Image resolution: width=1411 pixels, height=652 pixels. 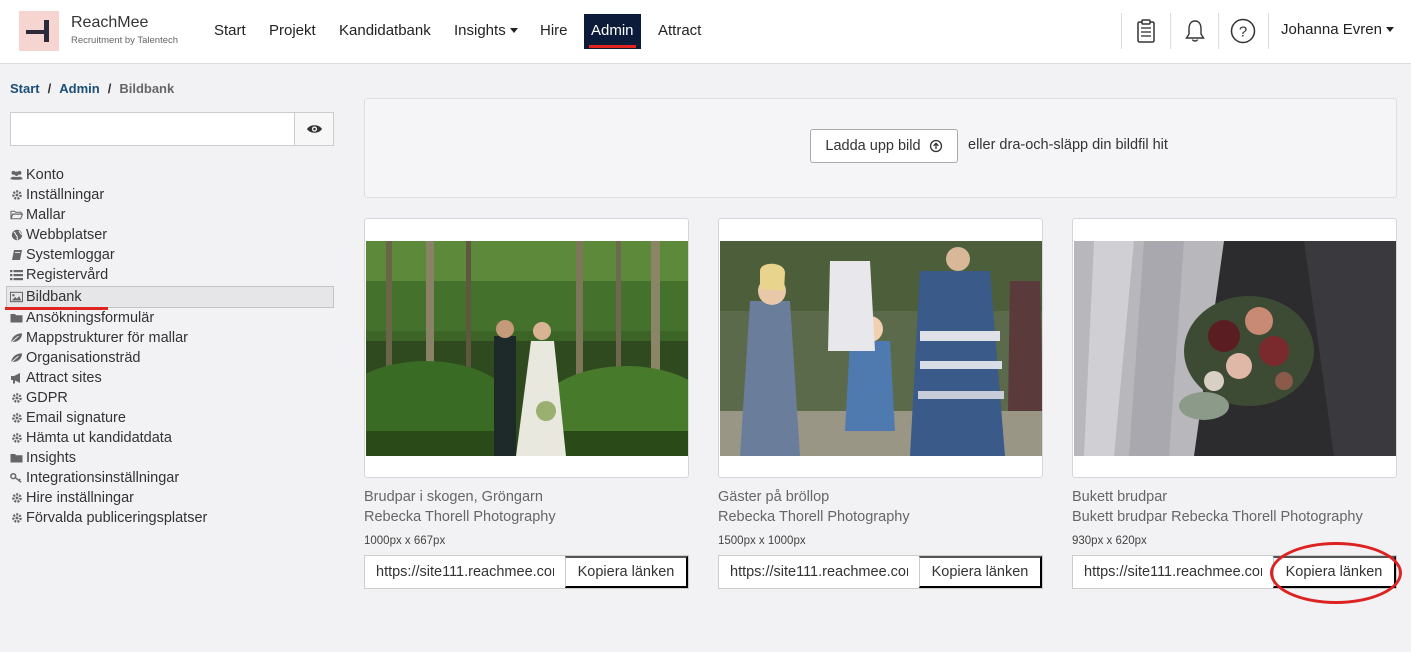 What do you see at coordinates (64, 378) in the screenshot?
I see `sidebar-item-label: Attract sites` at bounding box center [64, 378].